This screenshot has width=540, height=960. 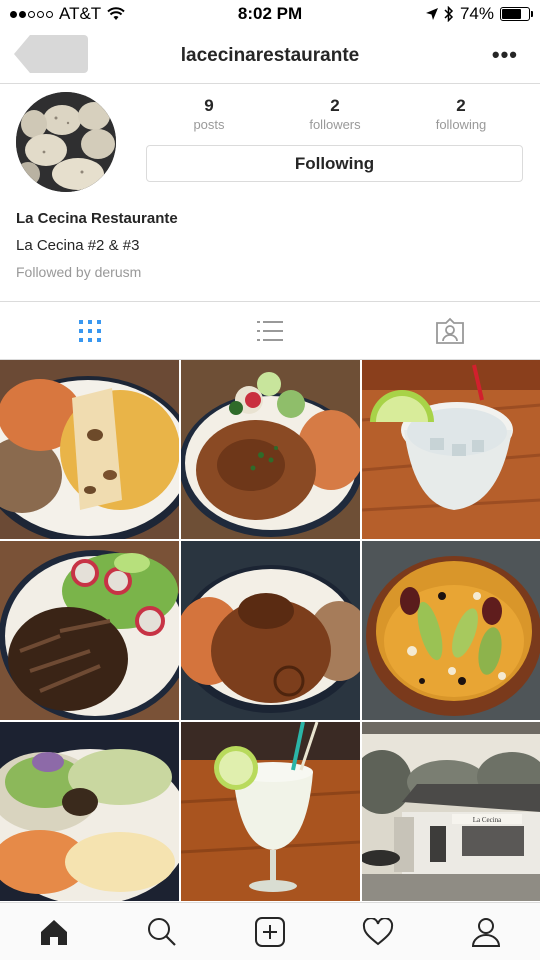 I want to click on tab-list-view, so click(x=270, y=330).